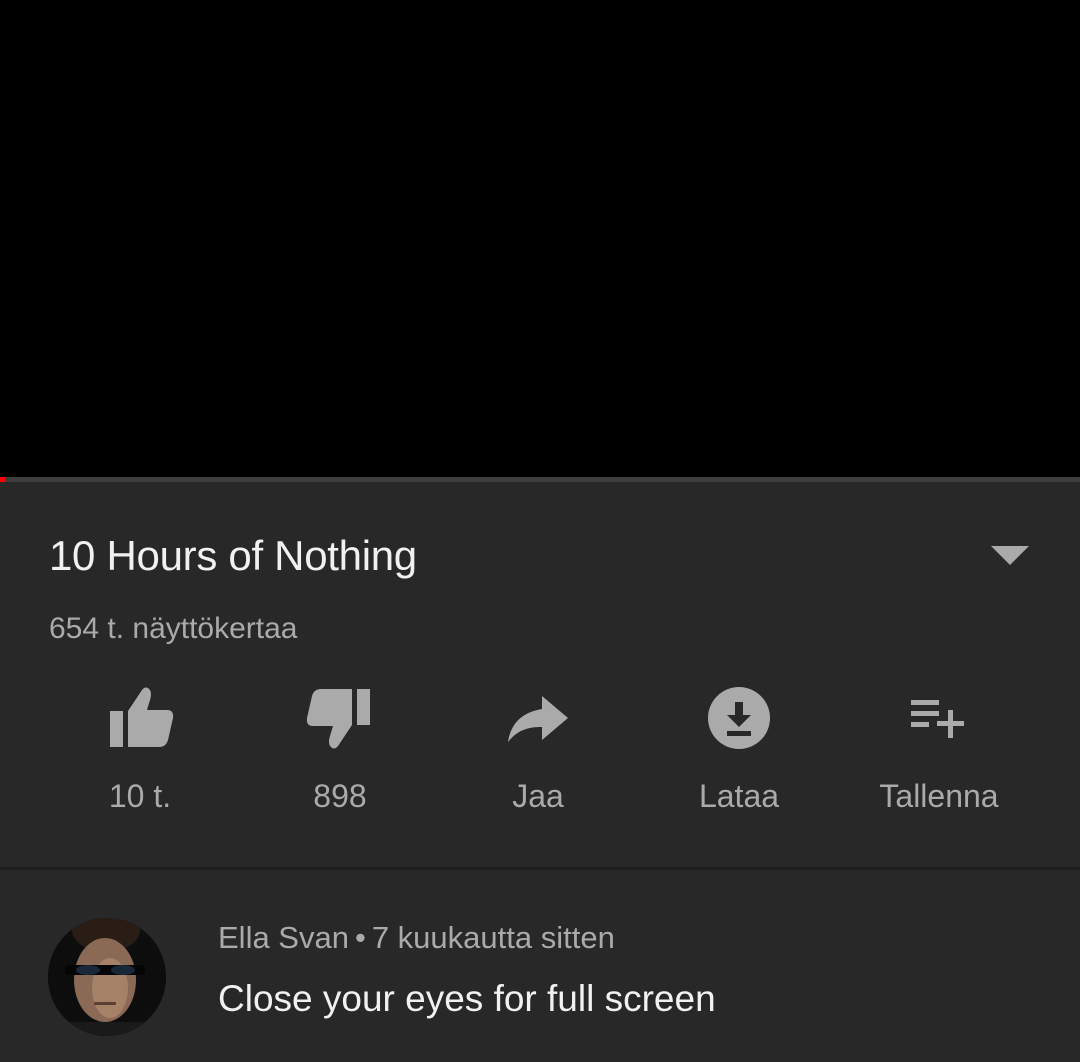 This screenshot has height=1062, width=1080. Describe the element at coordinates (140, 752) in the screenshot. I see `like-button: 10 t.` at that location.